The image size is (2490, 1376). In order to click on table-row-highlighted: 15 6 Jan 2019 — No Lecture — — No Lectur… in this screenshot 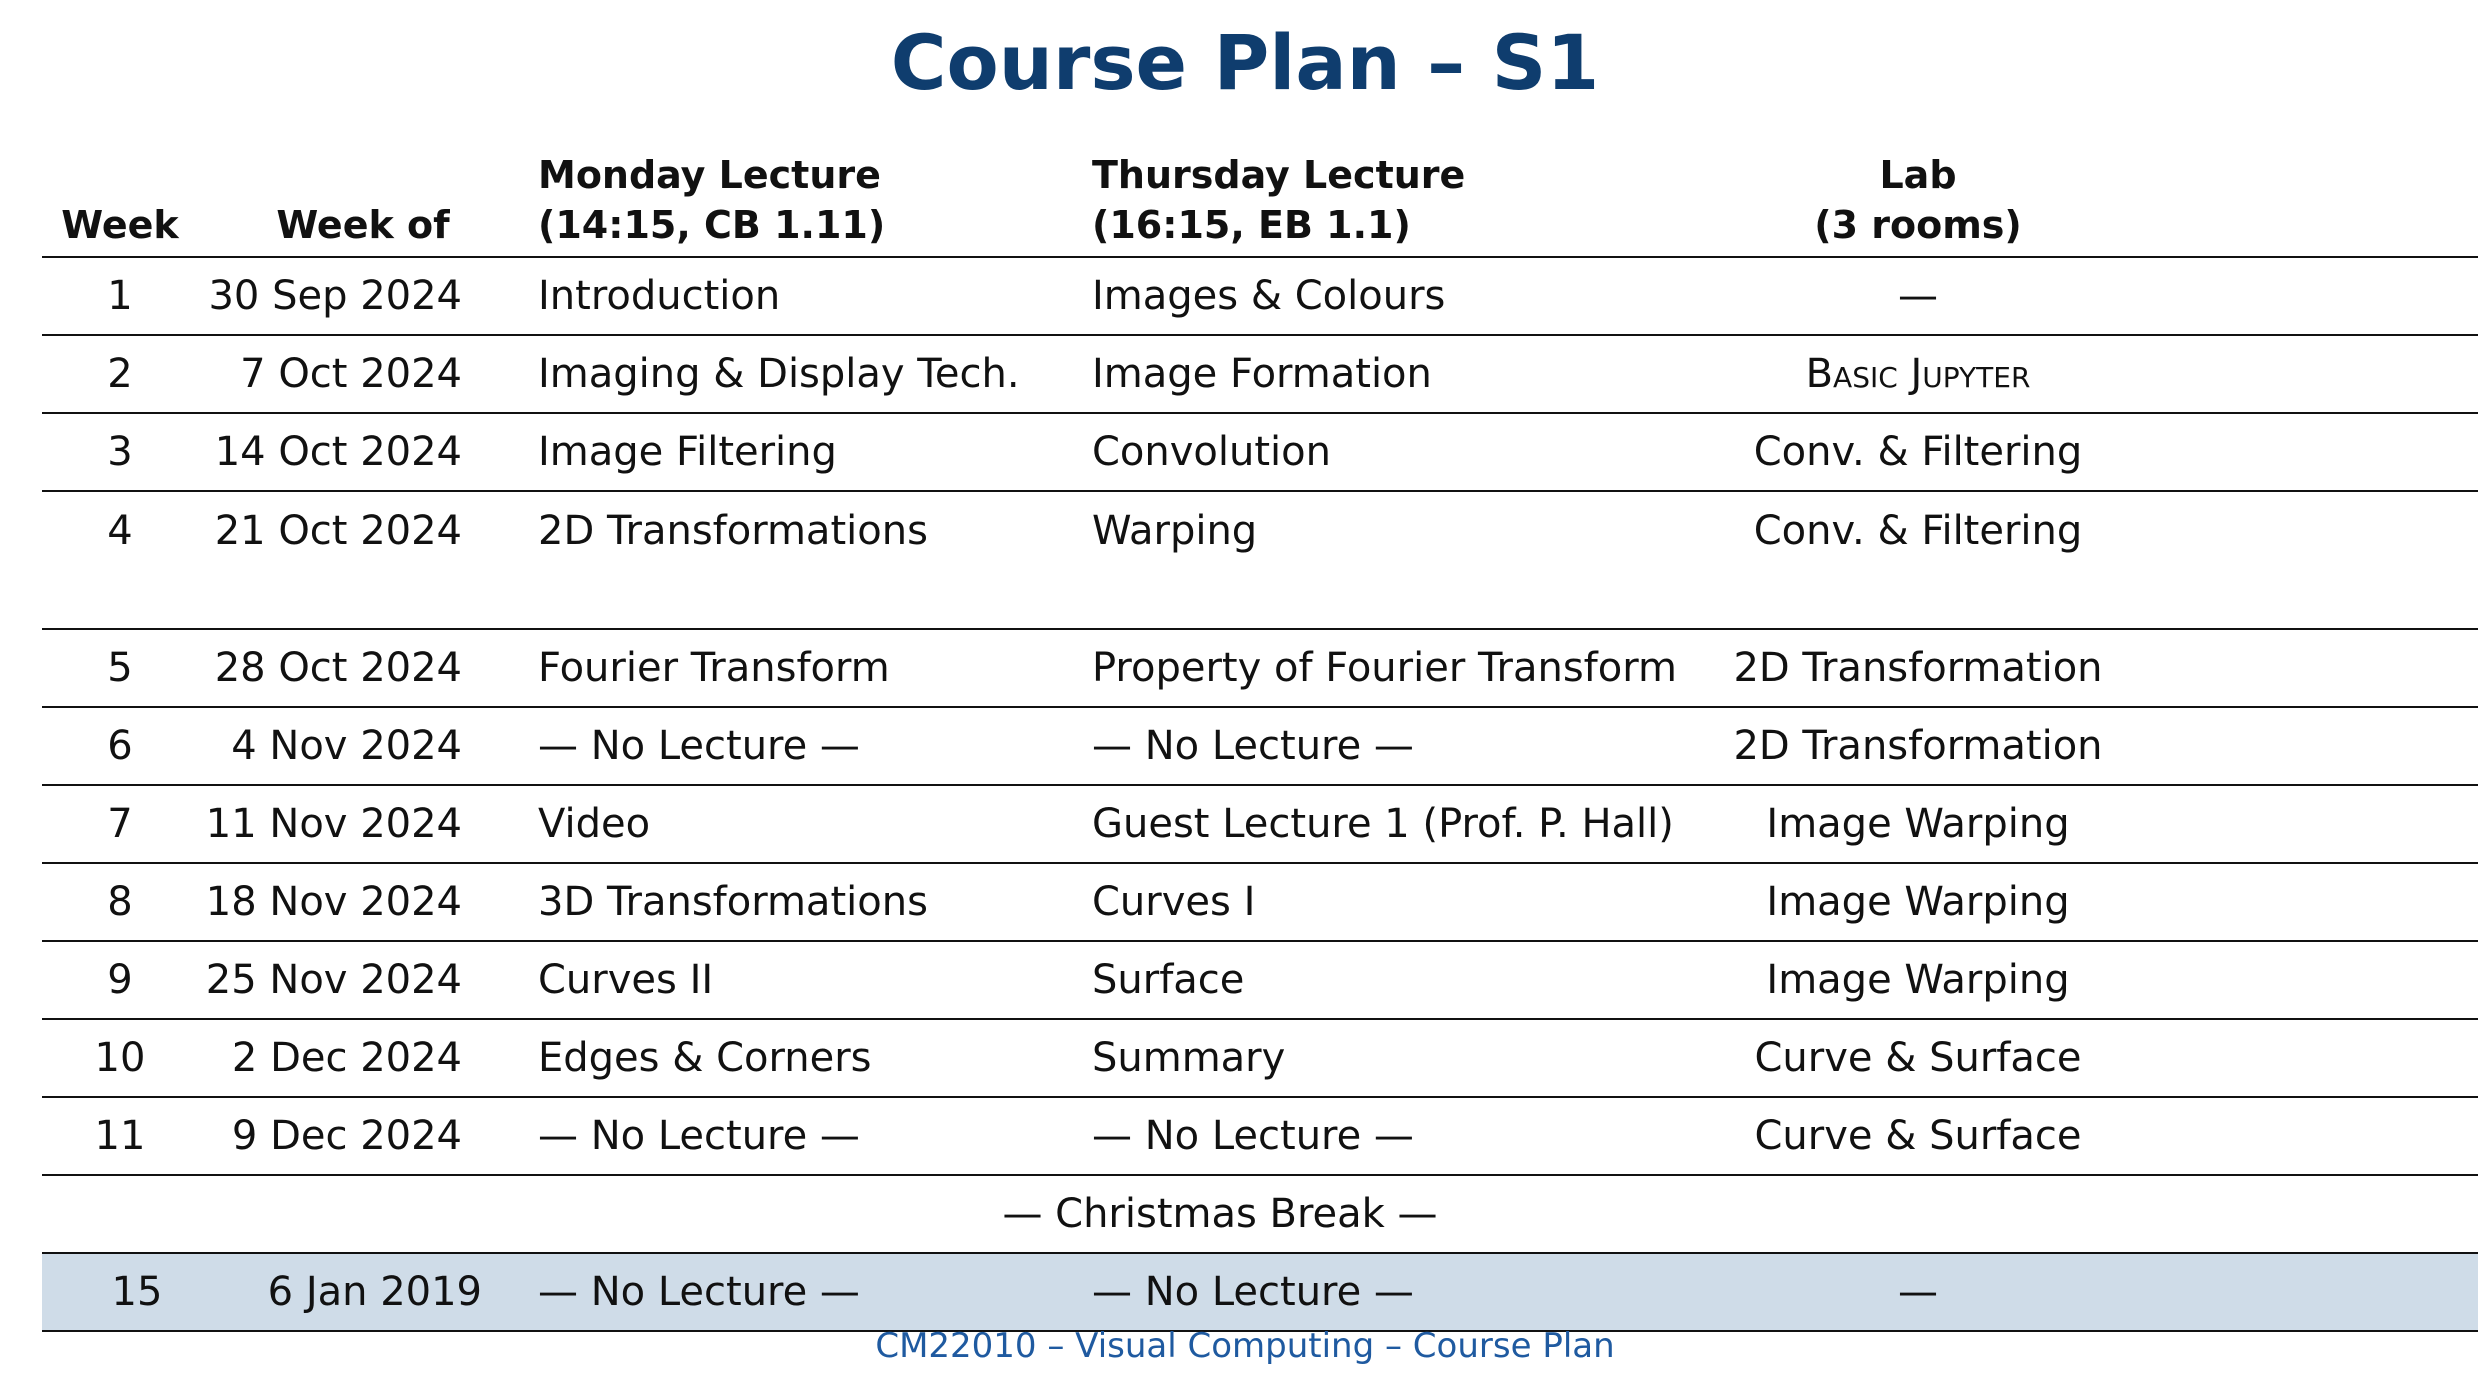, I will do `click(1260, 1292)`.